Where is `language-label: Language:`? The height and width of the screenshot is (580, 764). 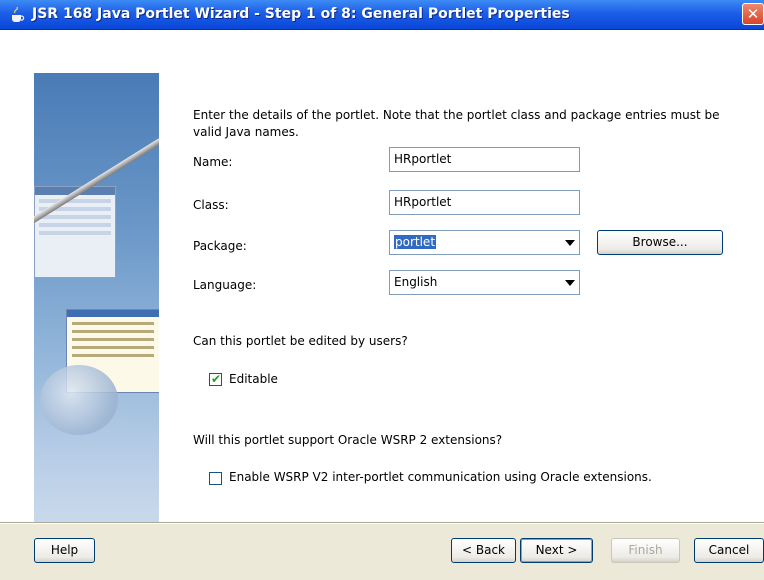
language-label: Language: is located at coordinates (225, 285).